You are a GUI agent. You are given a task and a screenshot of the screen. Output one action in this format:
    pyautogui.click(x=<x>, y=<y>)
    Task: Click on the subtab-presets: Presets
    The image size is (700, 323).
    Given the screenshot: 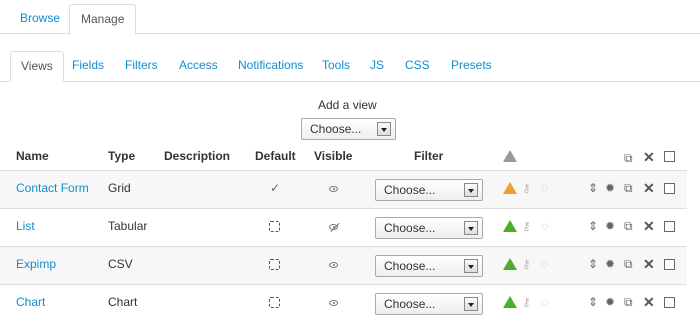 What is the action you would take?
    pyautogui.click(x=471, y=66)
    